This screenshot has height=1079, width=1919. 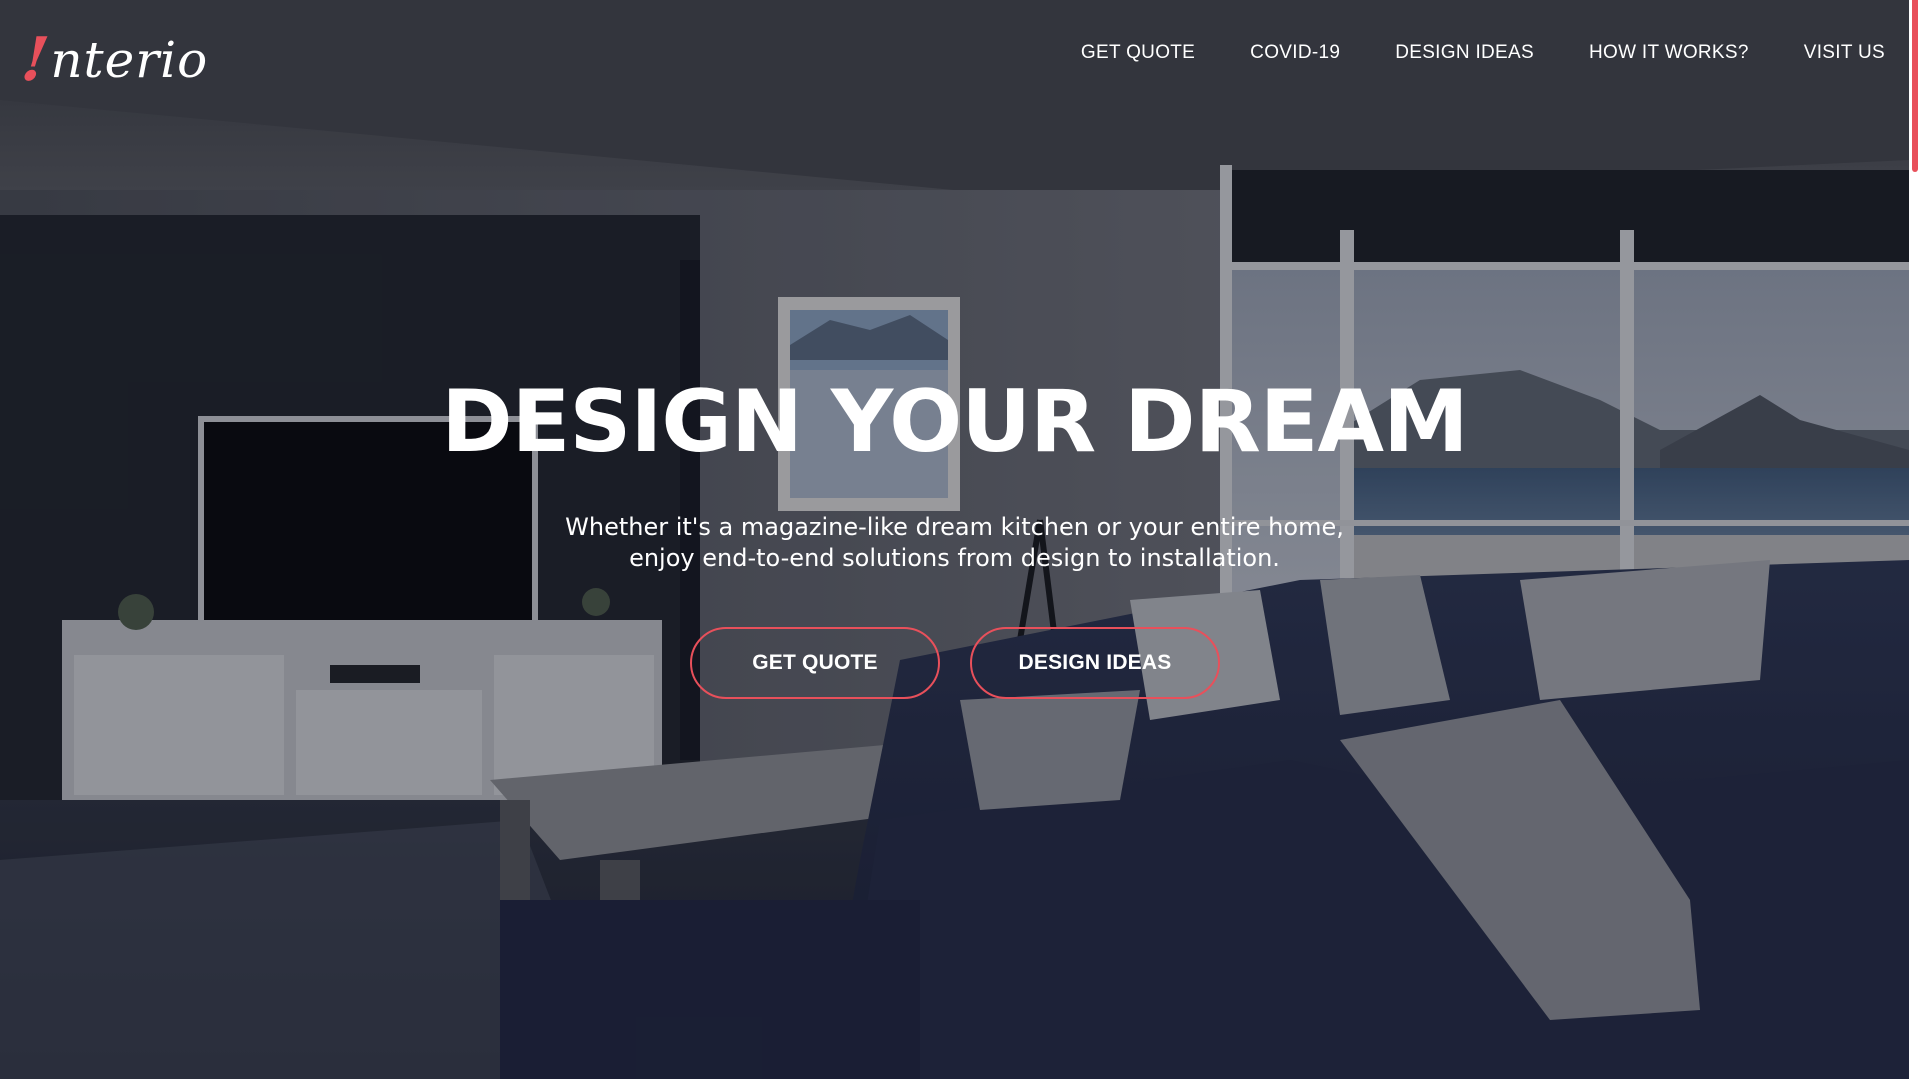 I want to click on nav-item-design-ideas: DESIGN IDEAS, so click(x=1464, y=53).